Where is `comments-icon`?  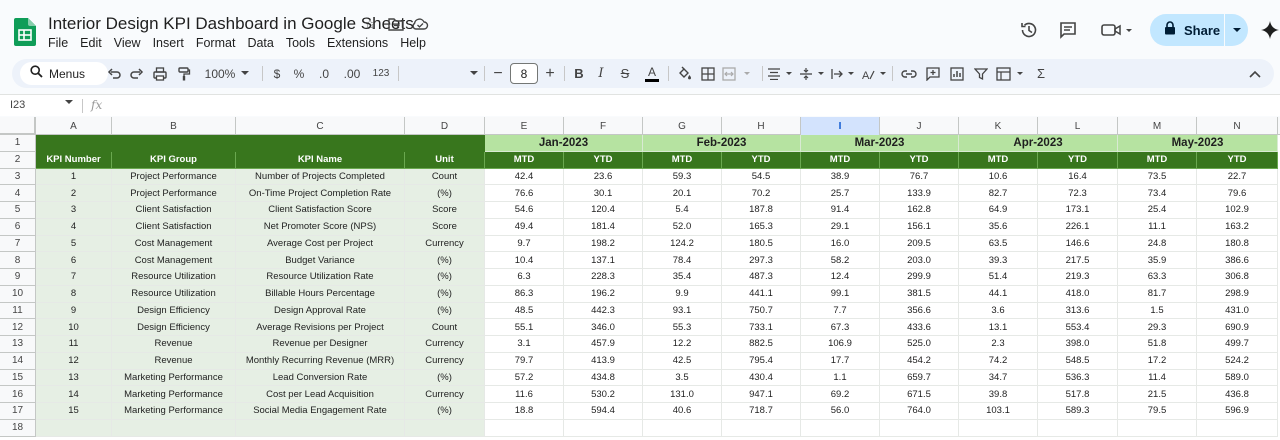 comments-icon is located at coordinates (1068, 30).